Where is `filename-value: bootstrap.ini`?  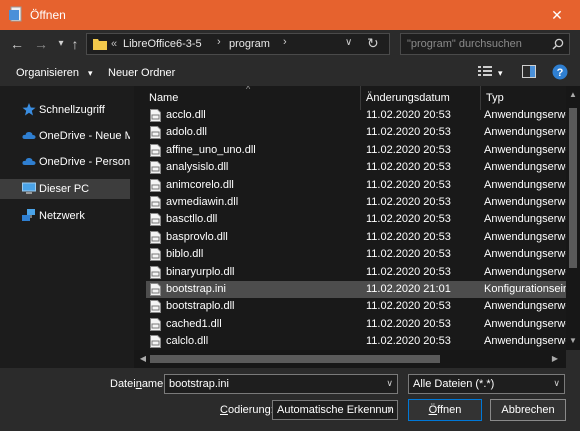
filename-value: bootstrap.ini is located at coordinates (199, 384).